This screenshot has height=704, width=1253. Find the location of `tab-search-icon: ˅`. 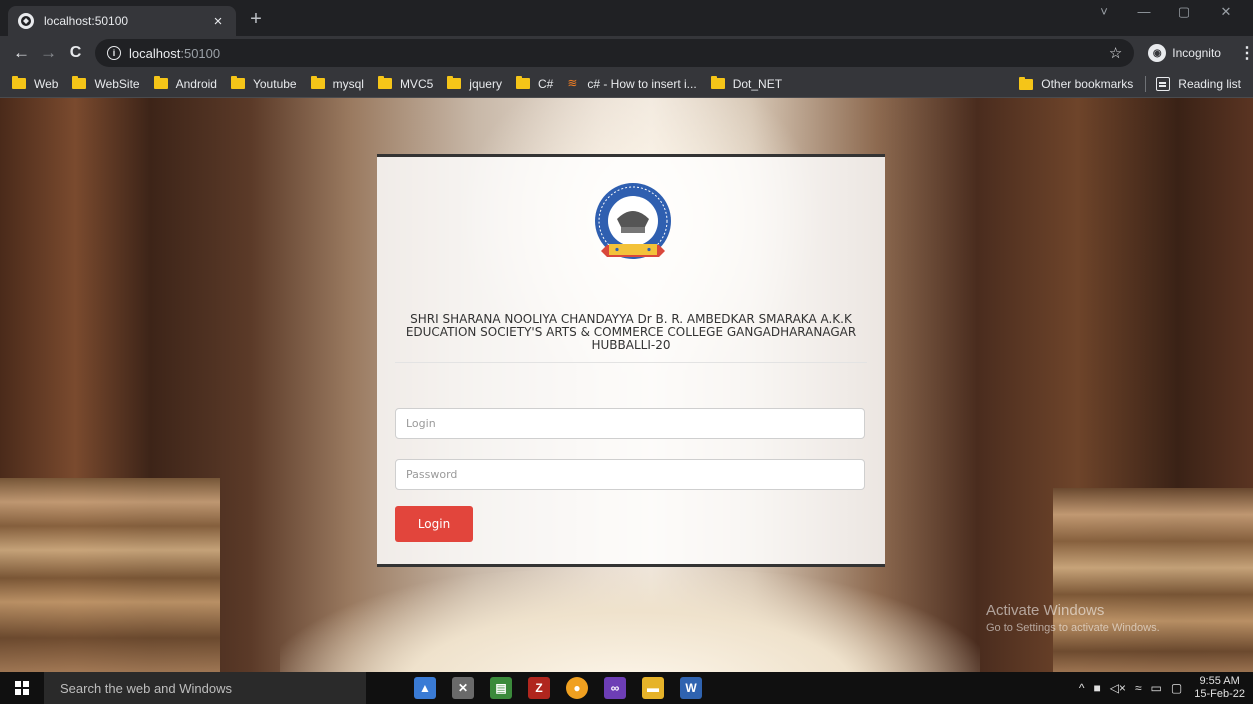

tab-search-icon: ˅ is located at coordinates (1104, 11).